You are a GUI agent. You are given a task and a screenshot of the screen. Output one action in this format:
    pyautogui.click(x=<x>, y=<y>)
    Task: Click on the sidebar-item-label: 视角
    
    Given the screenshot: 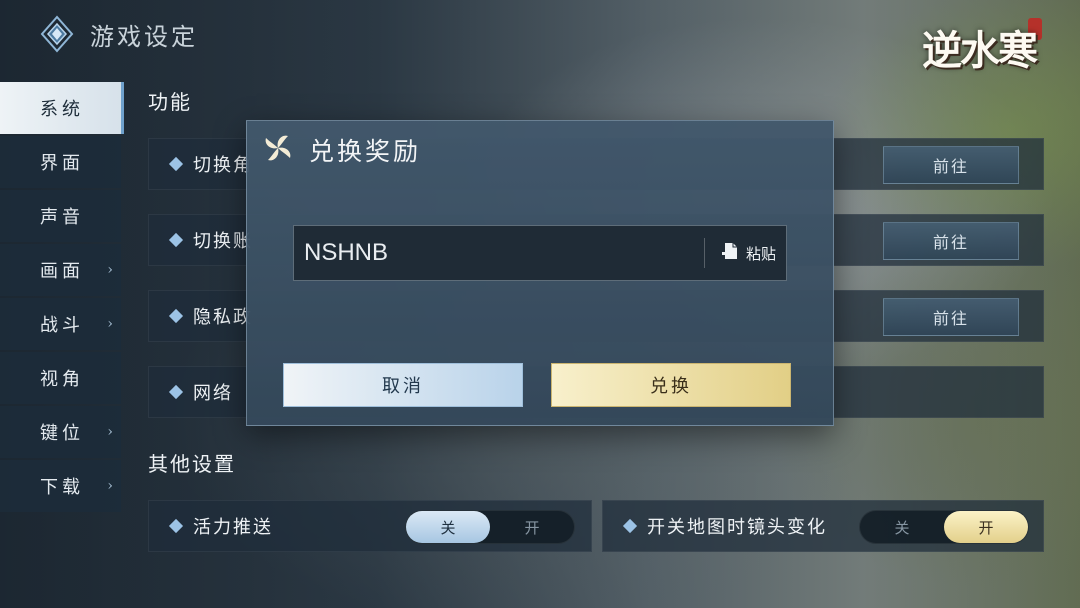 What is the action you would take?
    pyautogui.click(x=62, y=379)
    